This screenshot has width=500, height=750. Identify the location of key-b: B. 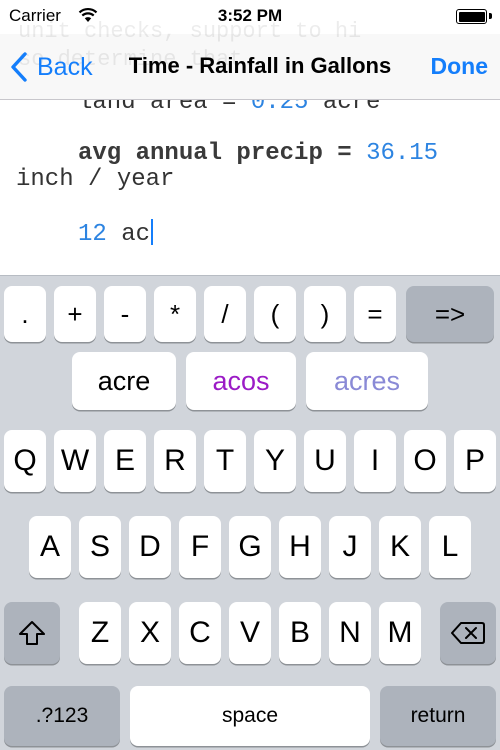
(300, 633).